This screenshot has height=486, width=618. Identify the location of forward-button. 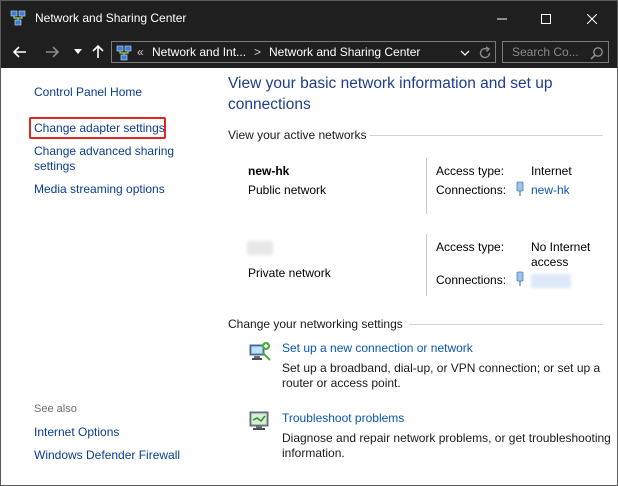
(52, 52).